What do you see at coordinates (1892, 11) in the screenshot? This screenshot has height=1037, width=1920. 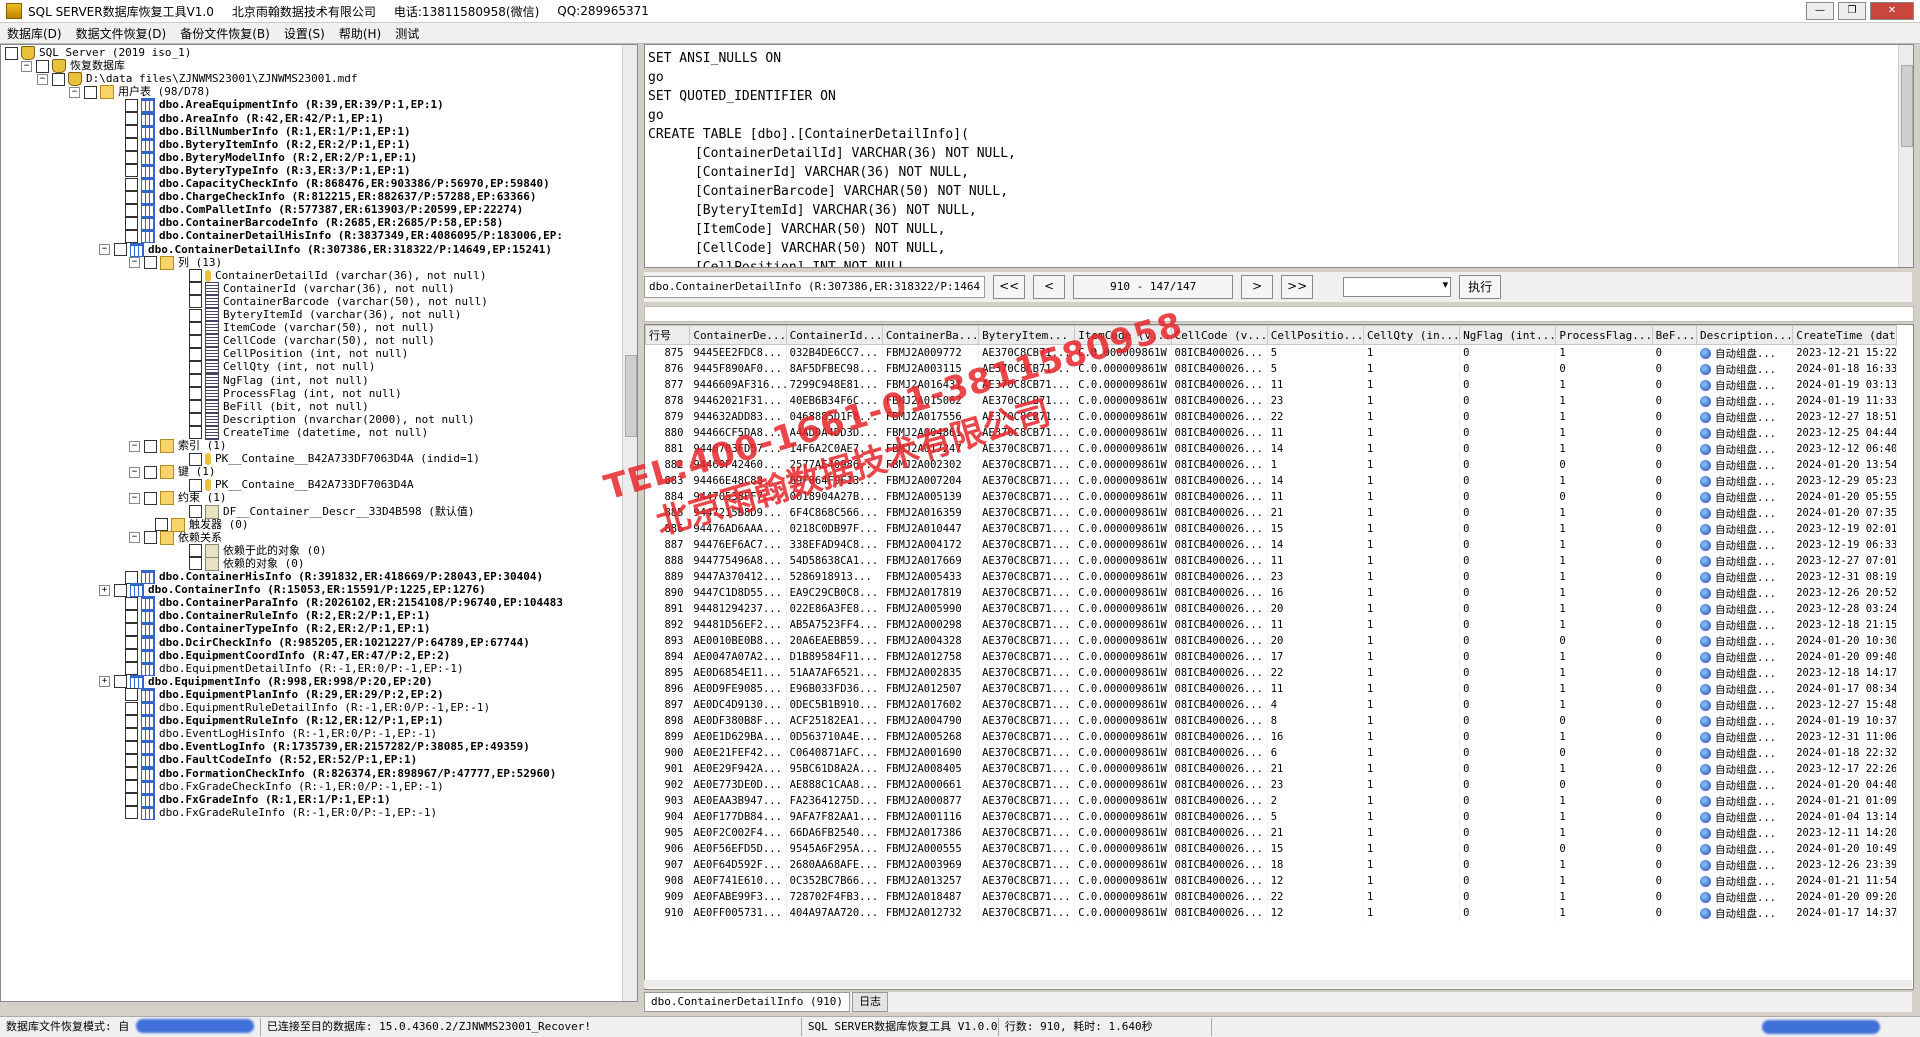 I see `close-button: ✕` at bounding box center [1892, 11].